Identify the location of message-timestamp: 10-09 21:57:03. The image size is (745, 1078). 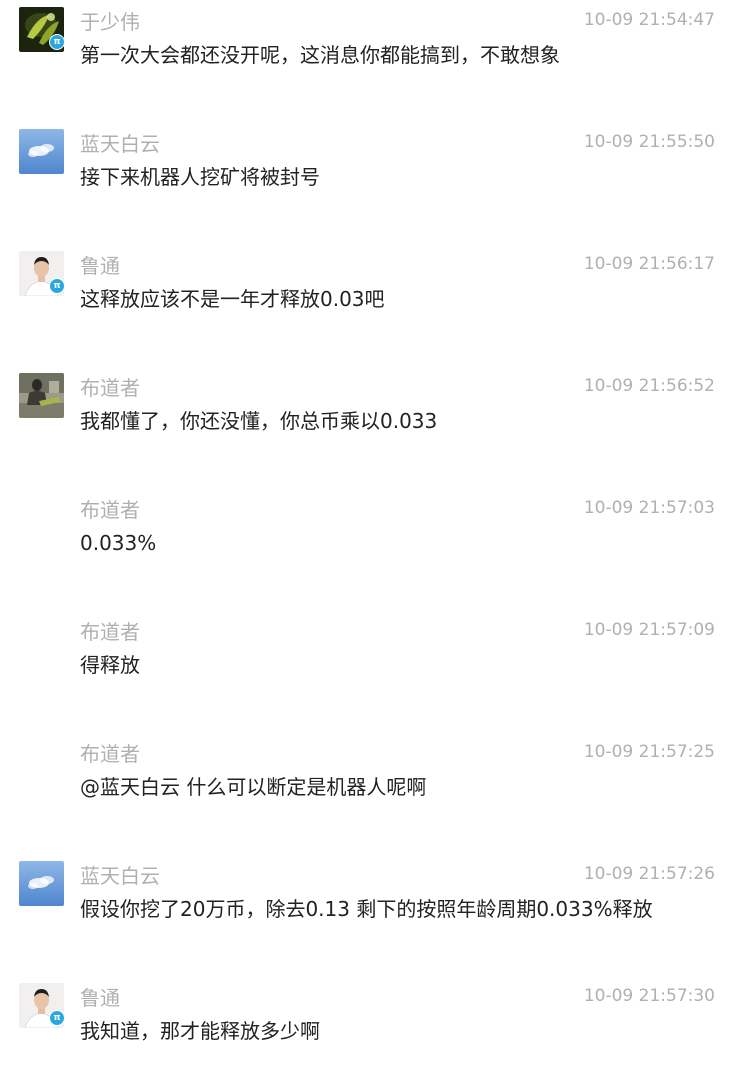
(649, 508).